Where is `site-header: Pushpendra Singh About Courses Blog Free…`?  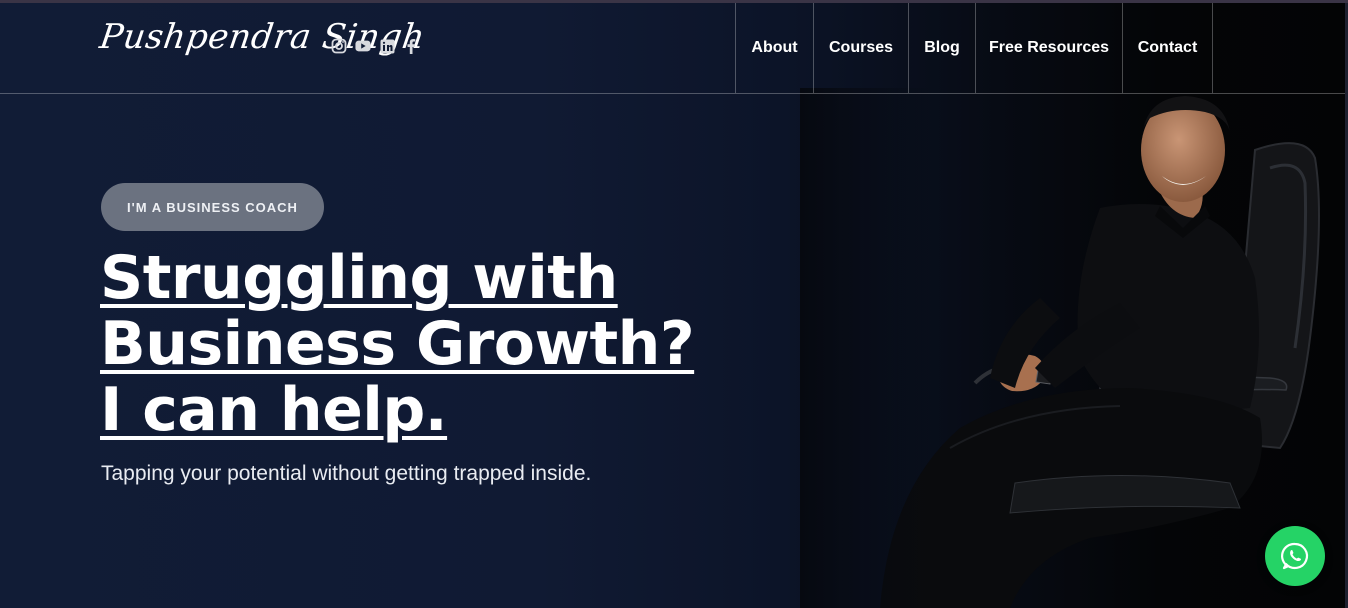 site-header: Pushpendra Singh About Courses Blog Free… is located at coordinates (672, 48).